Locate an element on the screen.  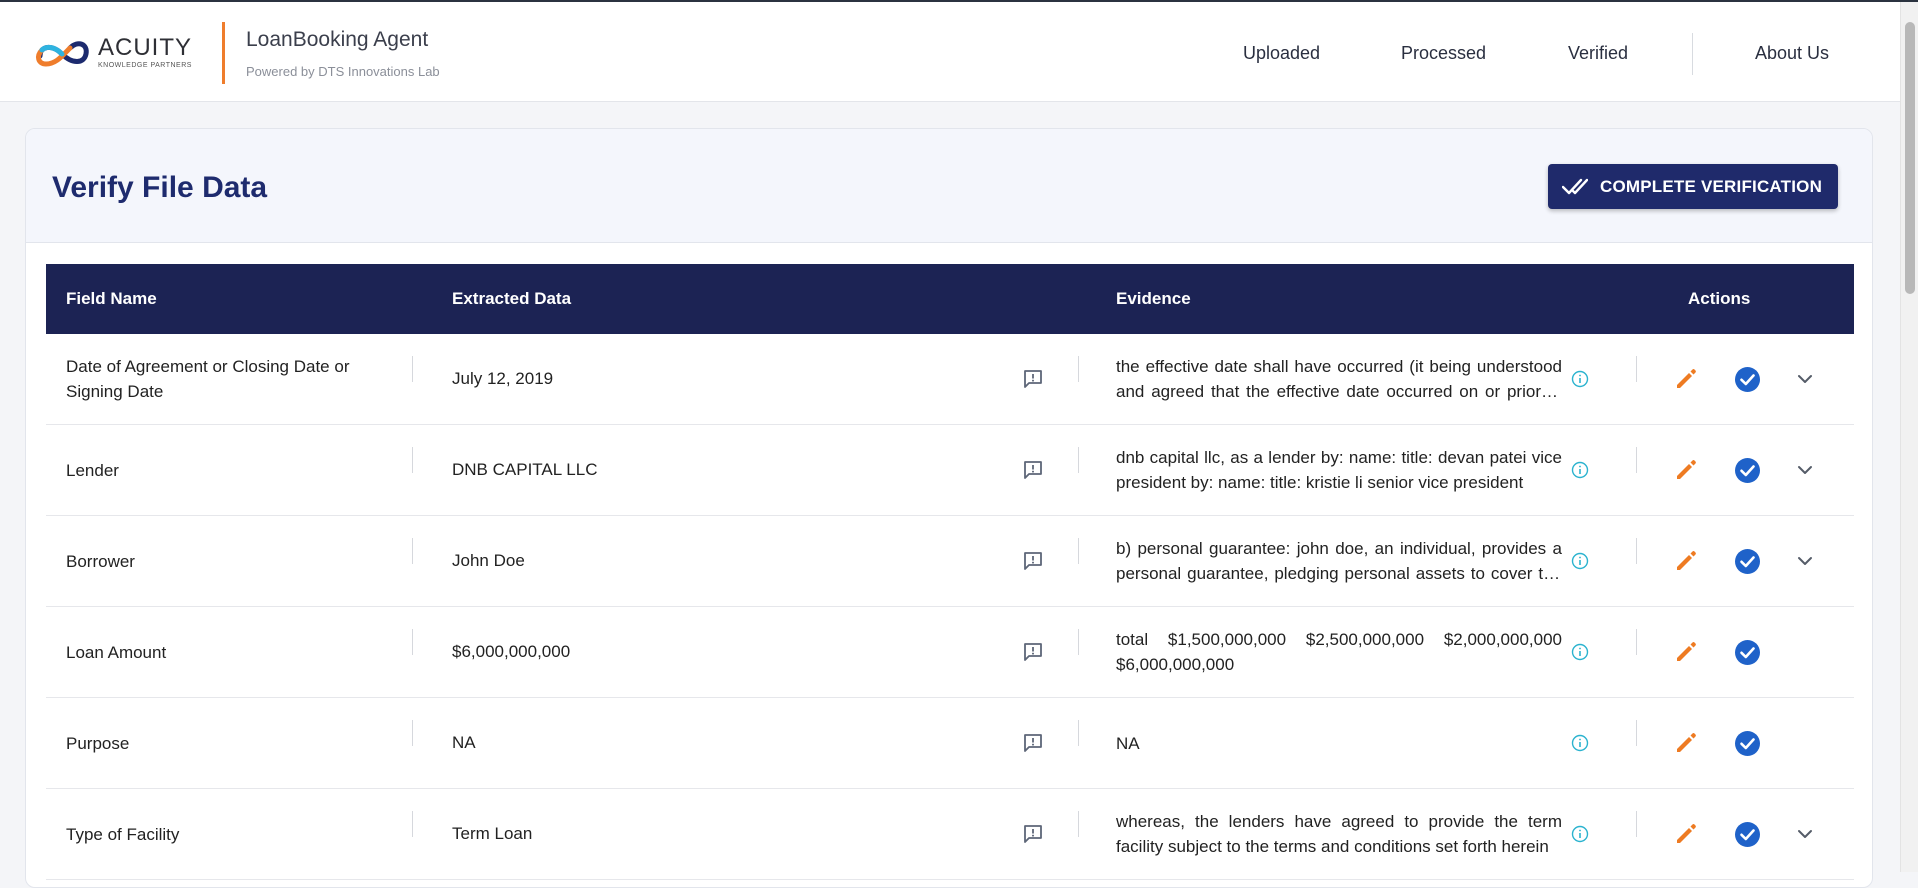
nav-processed: Processed is located at coordinates (1443, 53).